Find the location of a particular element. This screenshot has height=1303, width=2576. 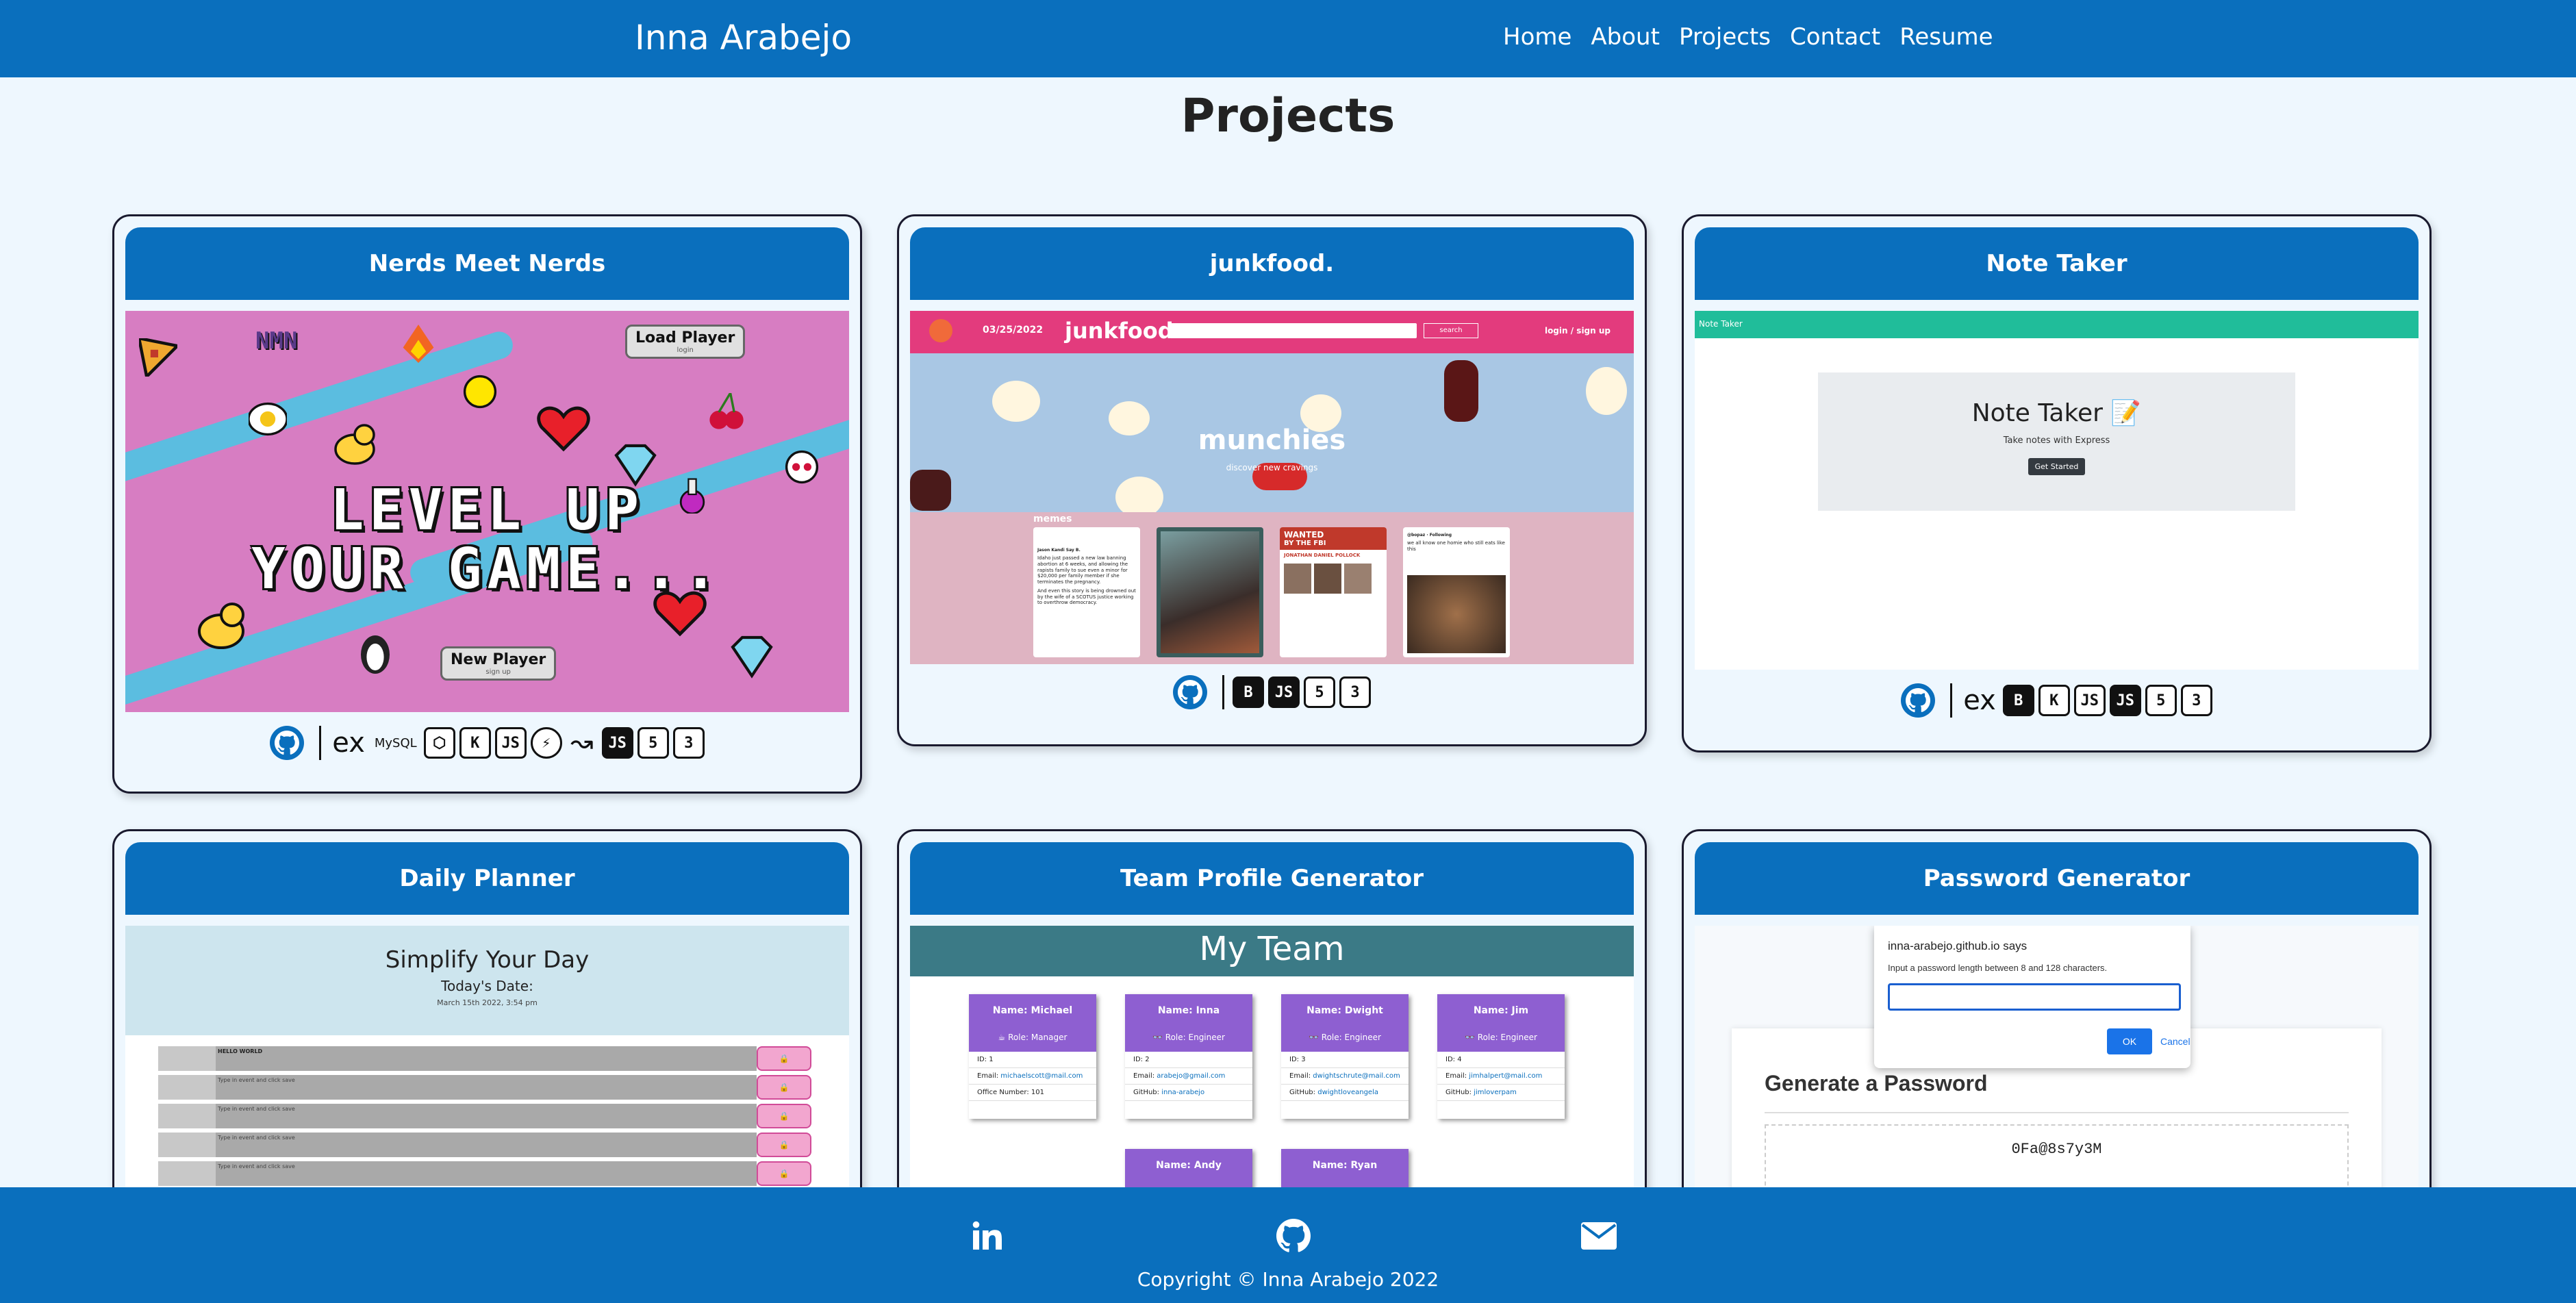

nav-resume: Resume is located at coordinates (1946, 37).